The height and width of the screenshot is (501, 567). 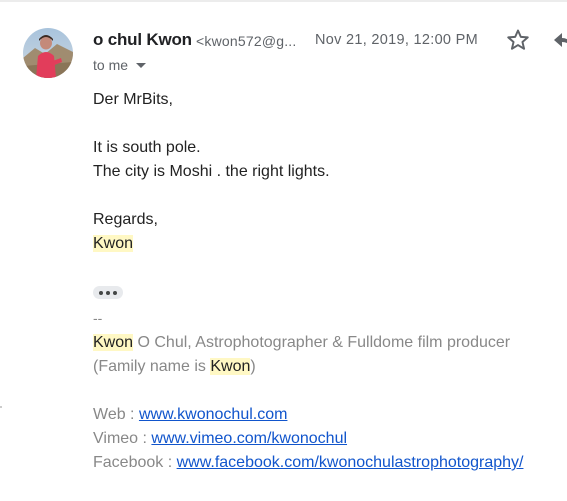 I want to click on recipient-label: to me, so click(x=111, y=65).